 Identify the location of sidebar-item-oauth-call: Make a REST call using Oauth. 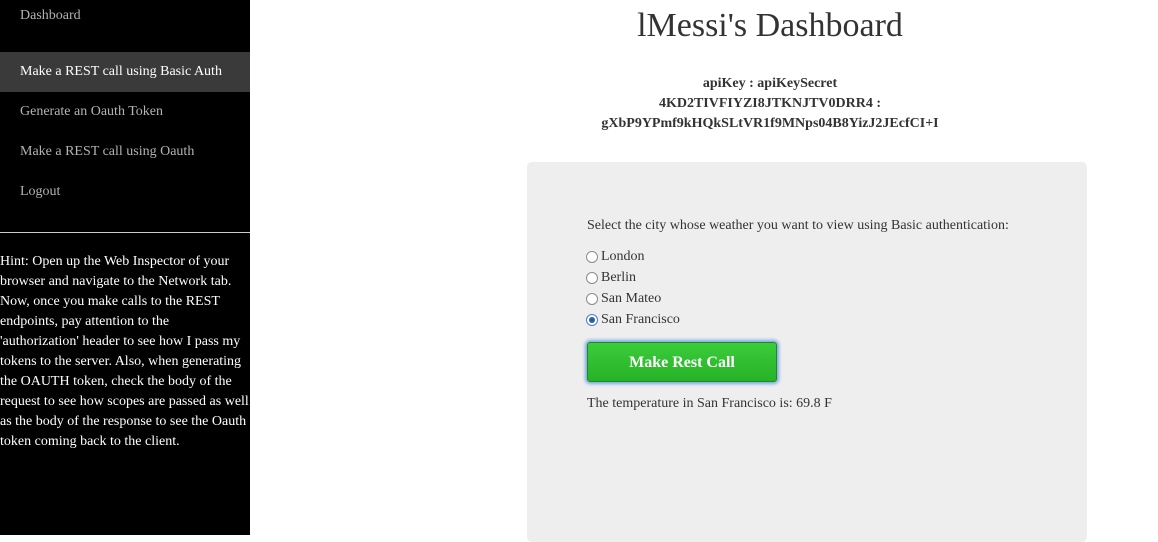
(125, 152).